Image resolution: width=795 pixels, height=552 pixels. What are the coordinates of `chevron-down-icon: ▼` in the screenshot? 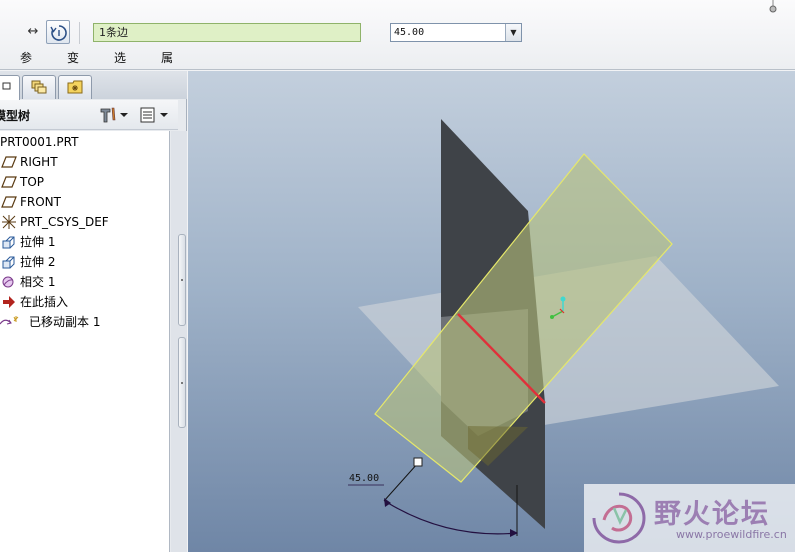 It's located at (513, 32).